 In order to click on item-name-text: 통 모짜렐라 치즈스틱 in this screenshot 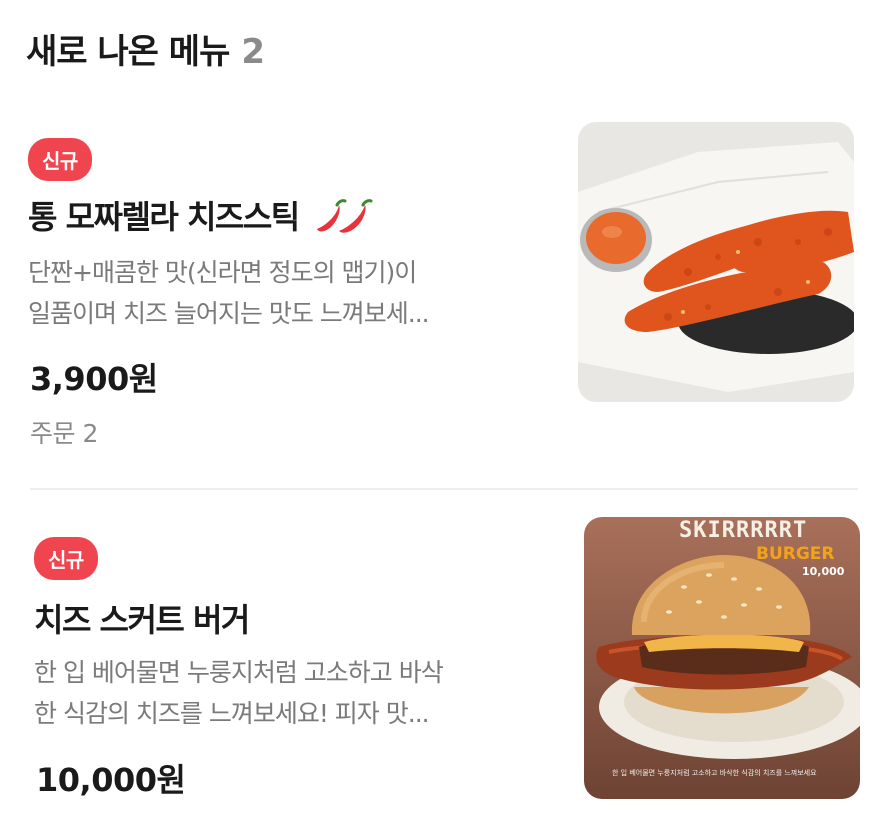, I will do `click(164, 217)`.